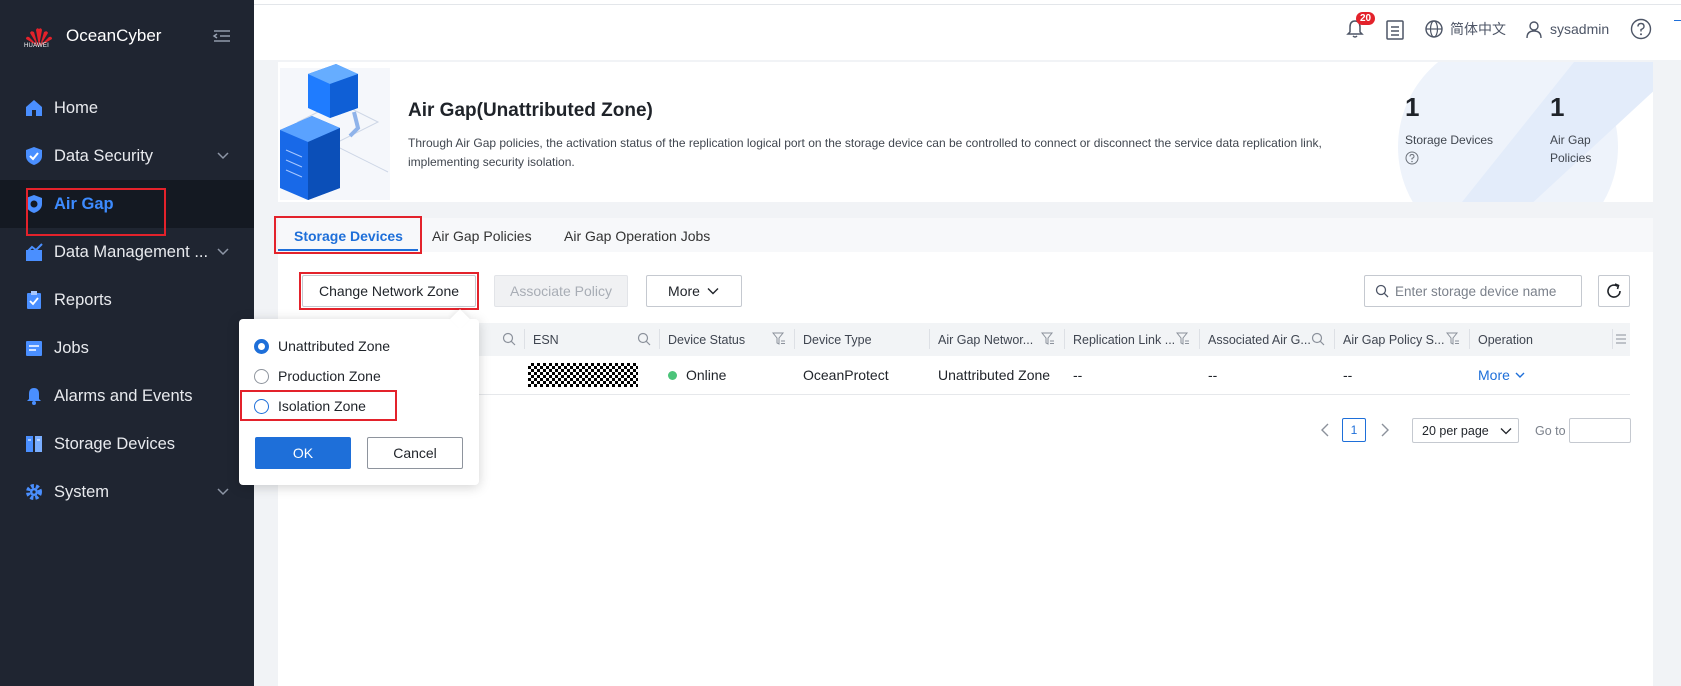 The image size is (1681, 686). I want to click on huawei-logo-text: HUAWEI, so click(36, 46).